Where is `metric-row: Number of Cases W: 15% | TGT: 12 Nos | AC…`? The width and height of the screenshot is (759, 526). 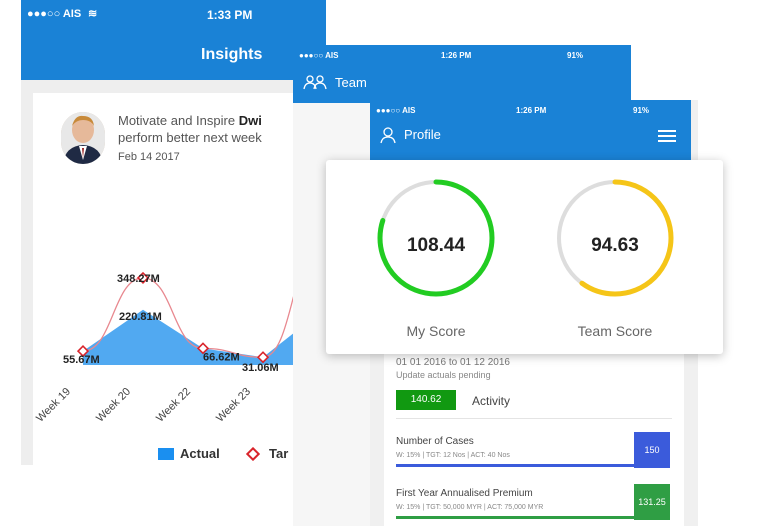
metric-row: Number of Cases W: 15% | TGT: 12 Nos | AC… is located at coordinates (534, 452).